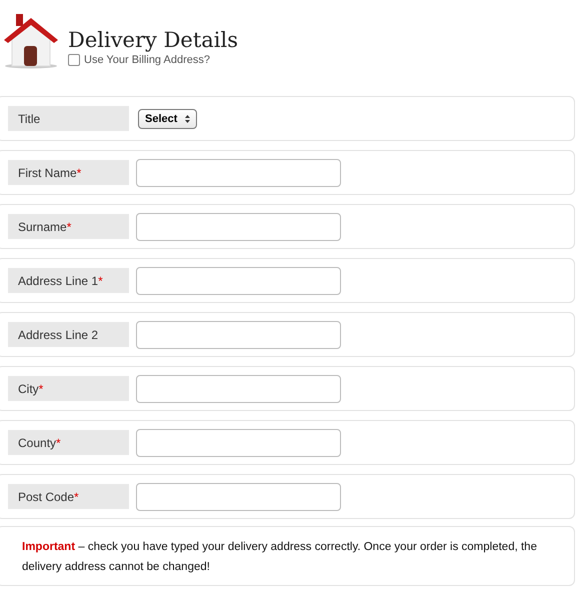 Image resolution: width=577 pixels, height=600 pixels. What do you see at coordinates (68, 172) in the screenshot?
I see `field-label: First Name*` at bounding box center [68, 172].